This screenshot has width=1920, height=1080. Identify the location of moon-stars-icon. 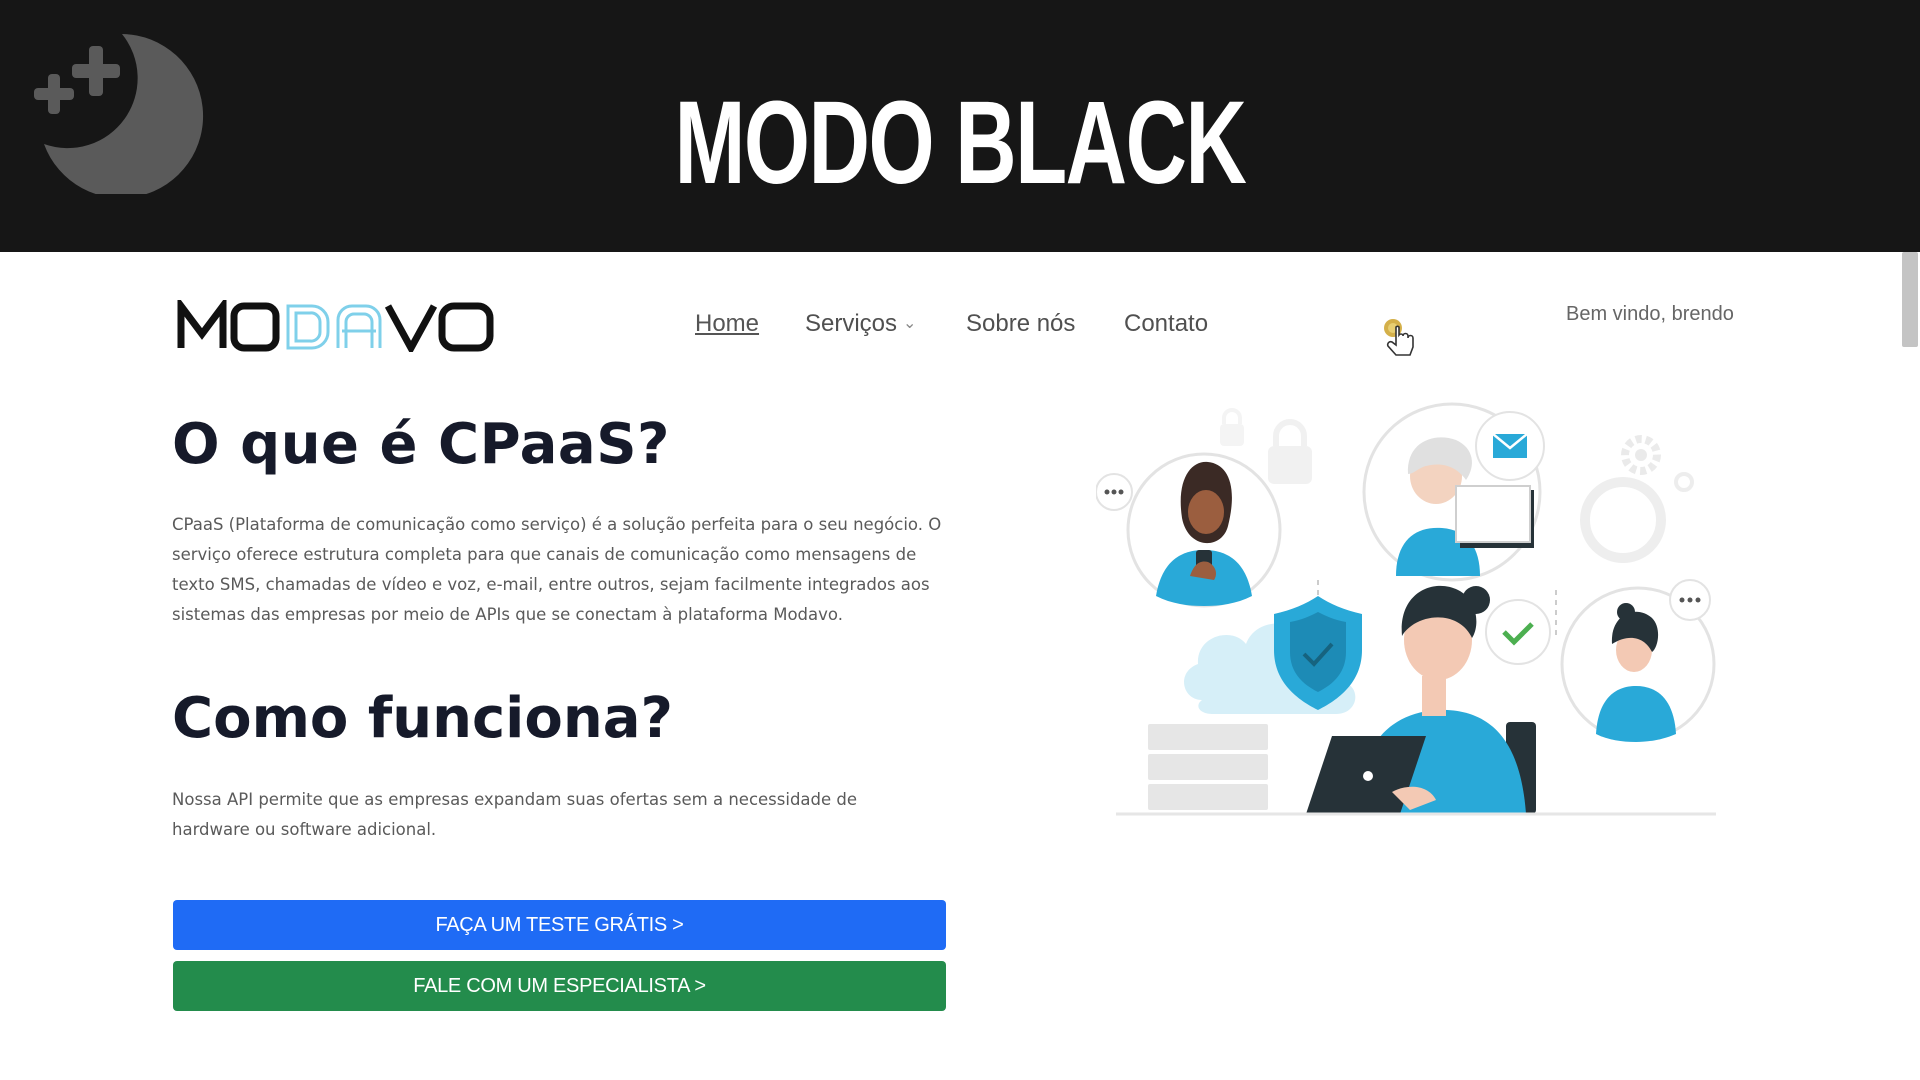
(119, 114).